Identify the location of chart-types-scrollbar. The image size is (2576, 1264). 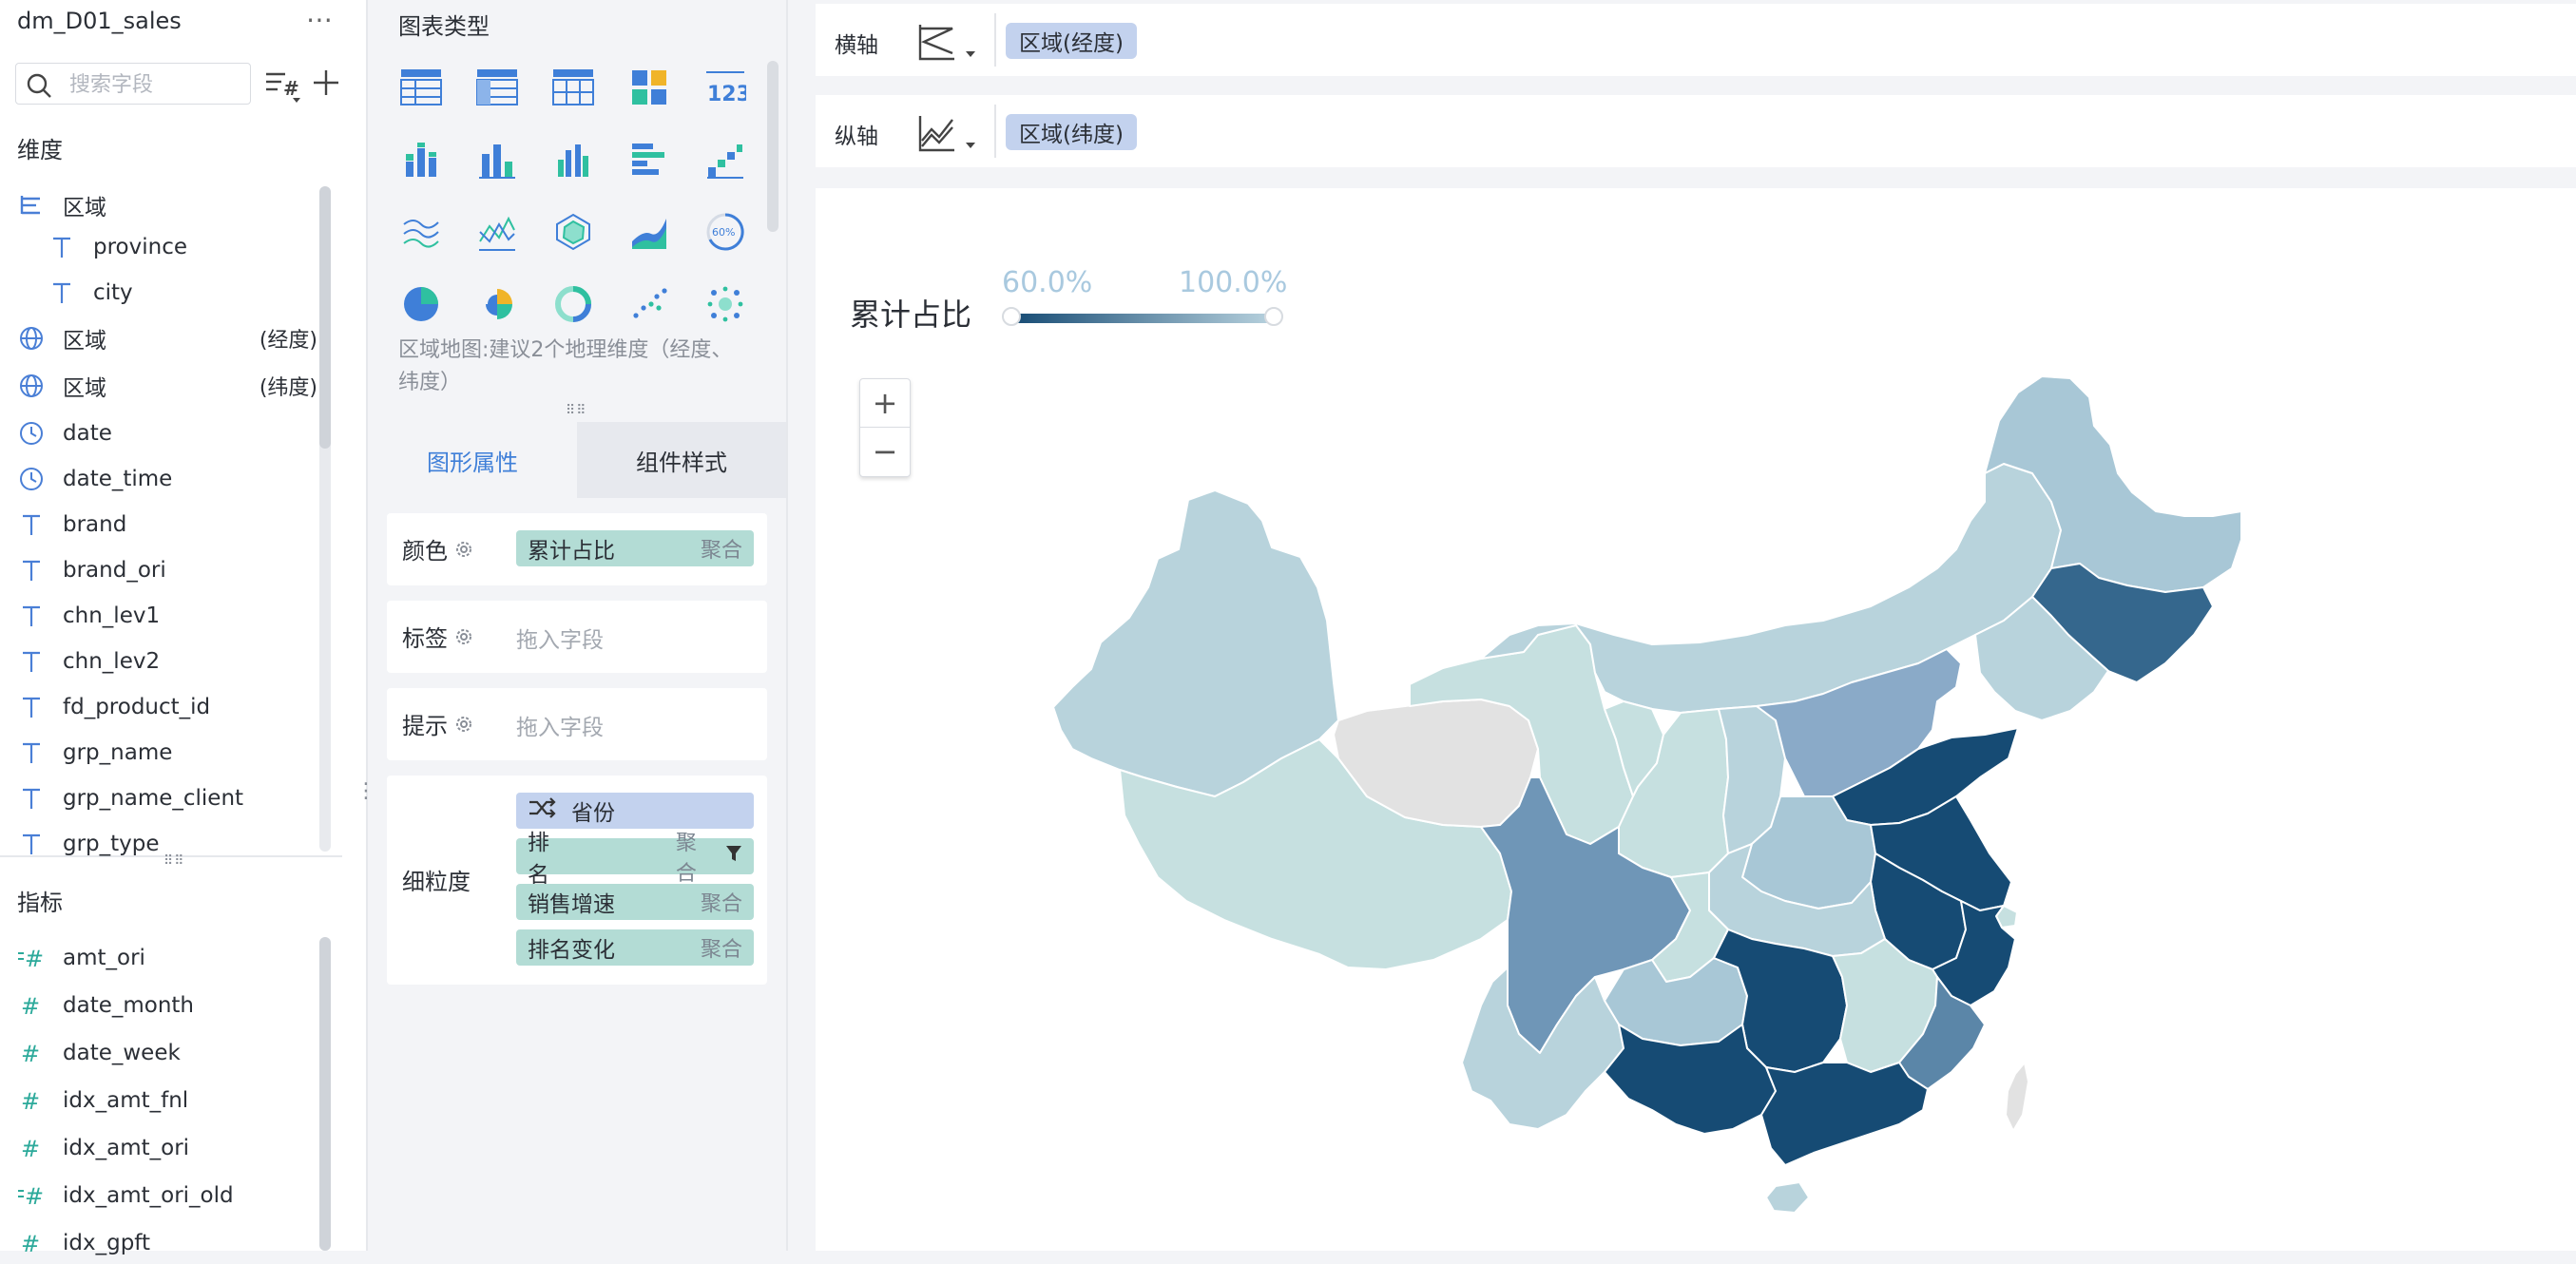
(773, 147).